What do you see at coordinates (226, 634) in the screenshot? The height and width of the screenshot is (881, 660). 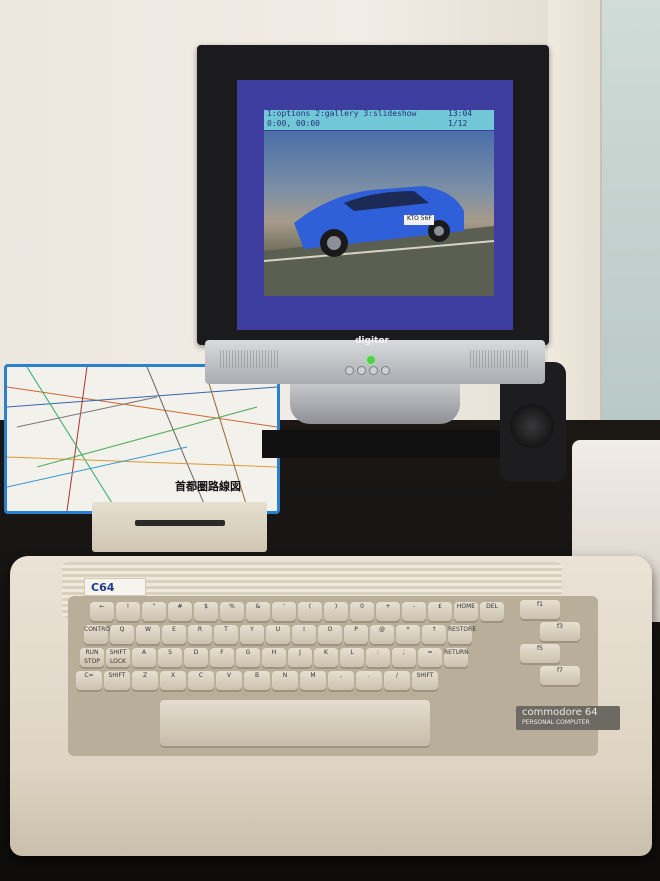 I see `key: T` at bounding box center [226, 634].